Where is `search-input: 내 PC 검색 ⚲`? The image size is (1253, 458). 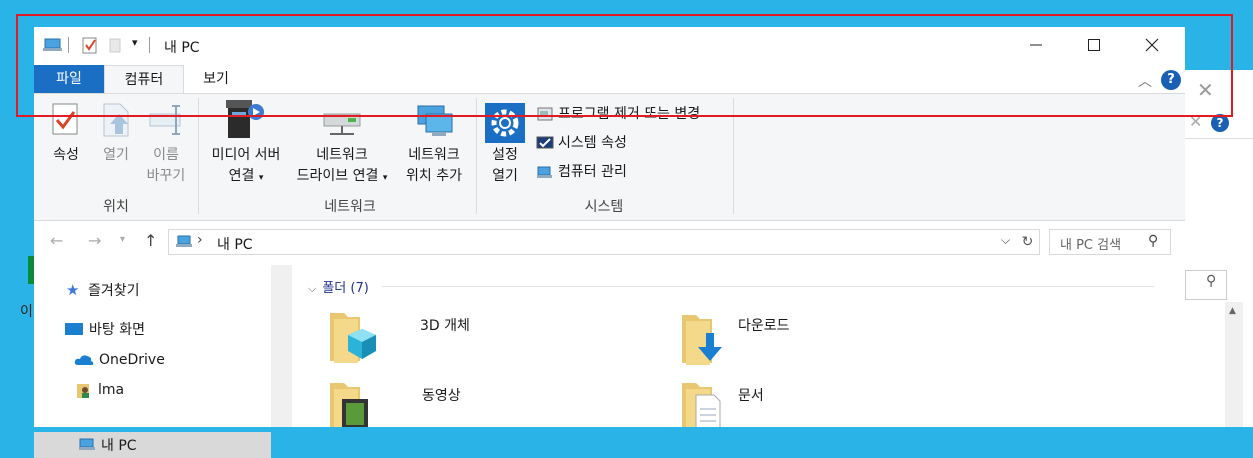
search-input: 내 PC 검색 ⚲ is located at coordinates (1110, 242).